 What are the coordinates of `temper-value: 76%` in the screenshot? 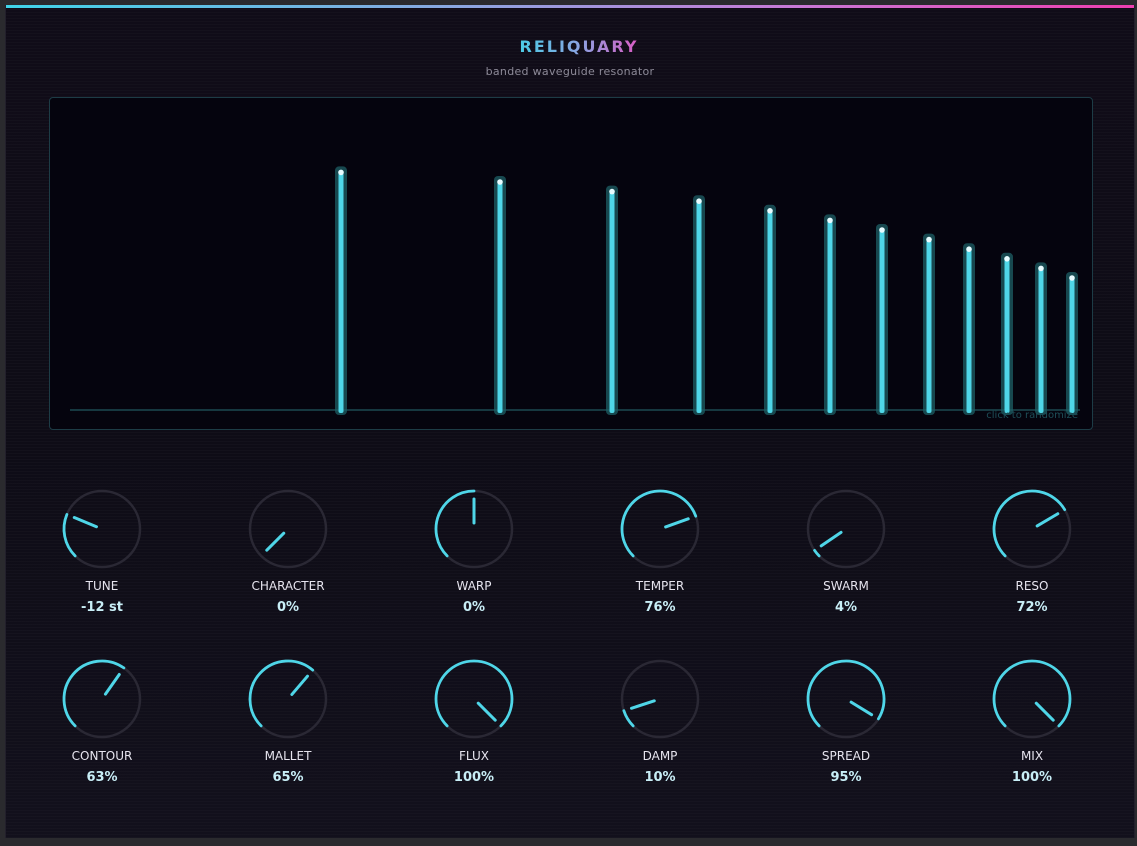 It's located at (660, 607).